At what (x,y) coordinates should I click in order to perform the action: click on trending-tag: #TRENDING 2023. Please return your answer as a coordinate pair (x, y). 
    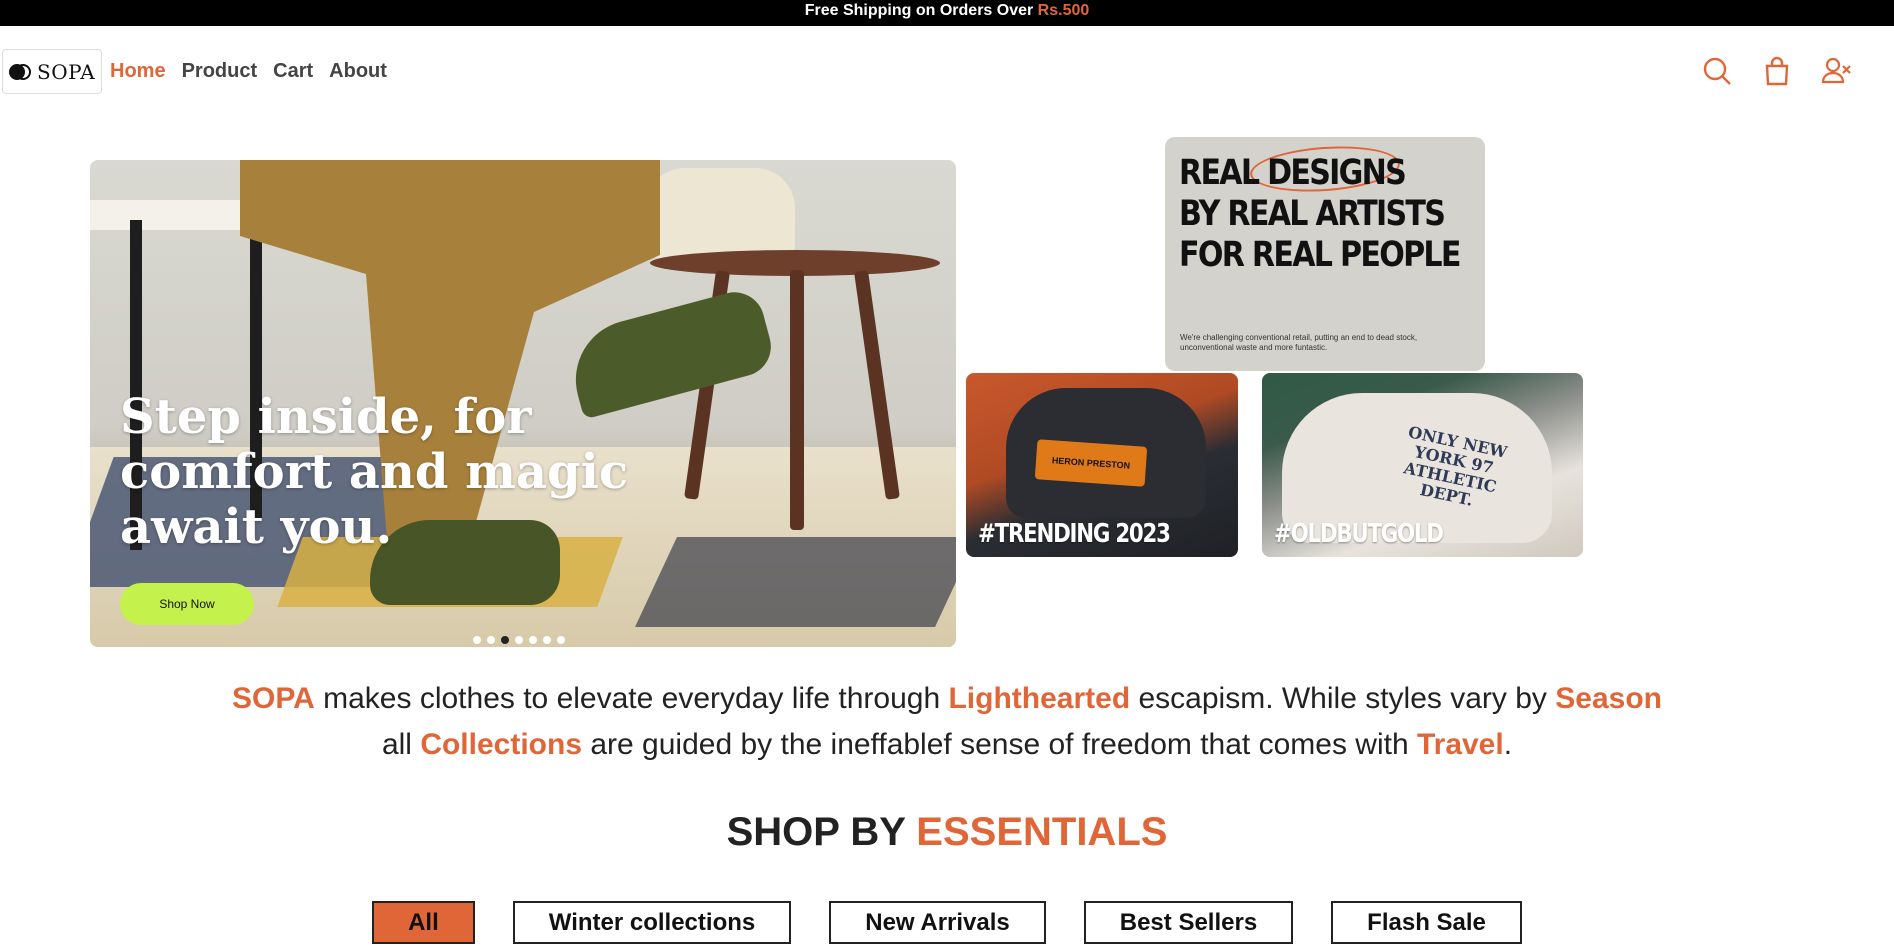
    Looking at the image, I should click on (1074, 534).